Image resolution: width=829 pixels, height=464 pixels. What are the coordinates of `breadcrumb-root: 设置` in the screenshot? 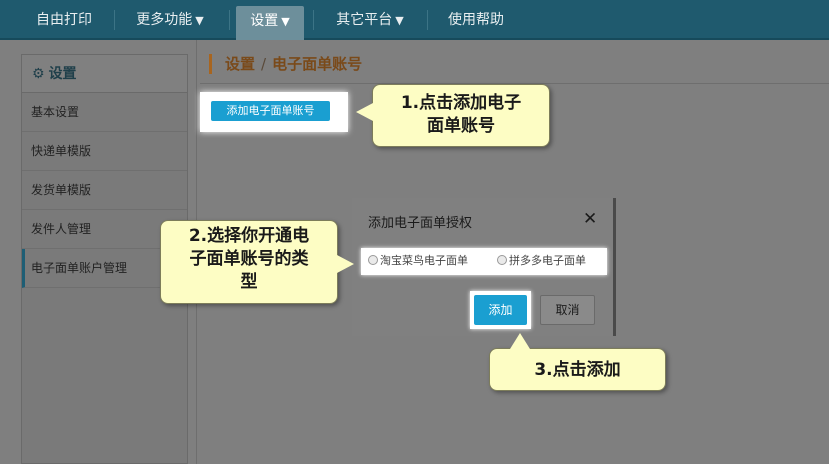 It's located at (240, 64).